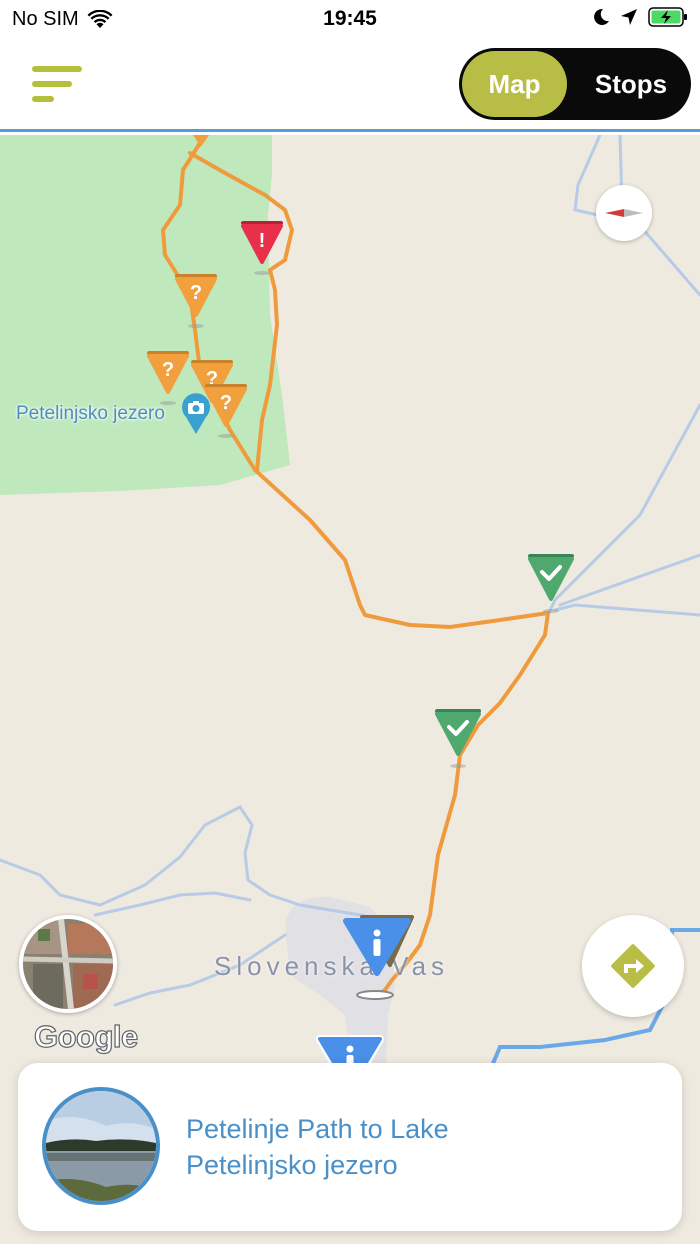 The height and width of the screenshot is (1244, 700). Describe the element at coordinates (631, 84) in the screenshot. I see `tab-stops: Stops` at that location.